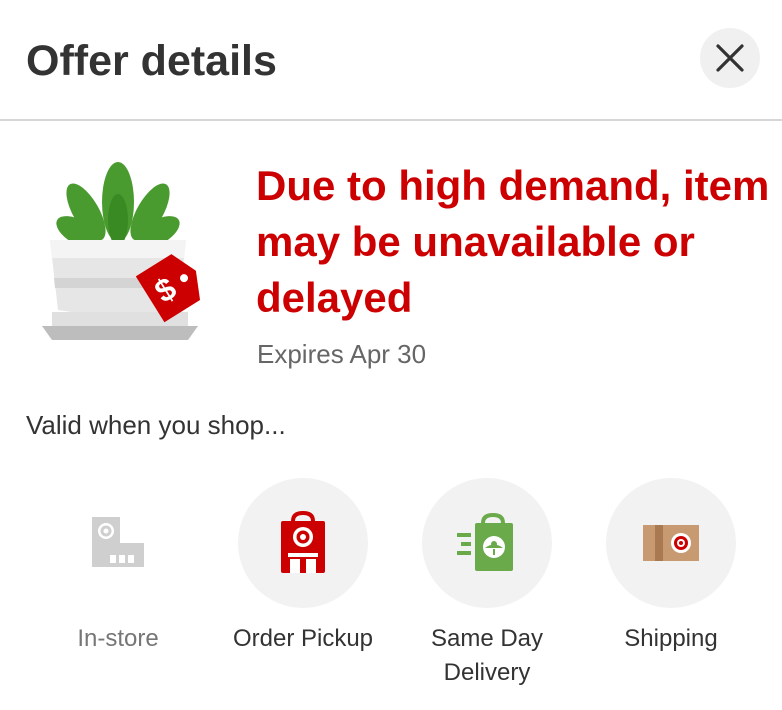  I want to click on shipping-circle, so click(671, 543).